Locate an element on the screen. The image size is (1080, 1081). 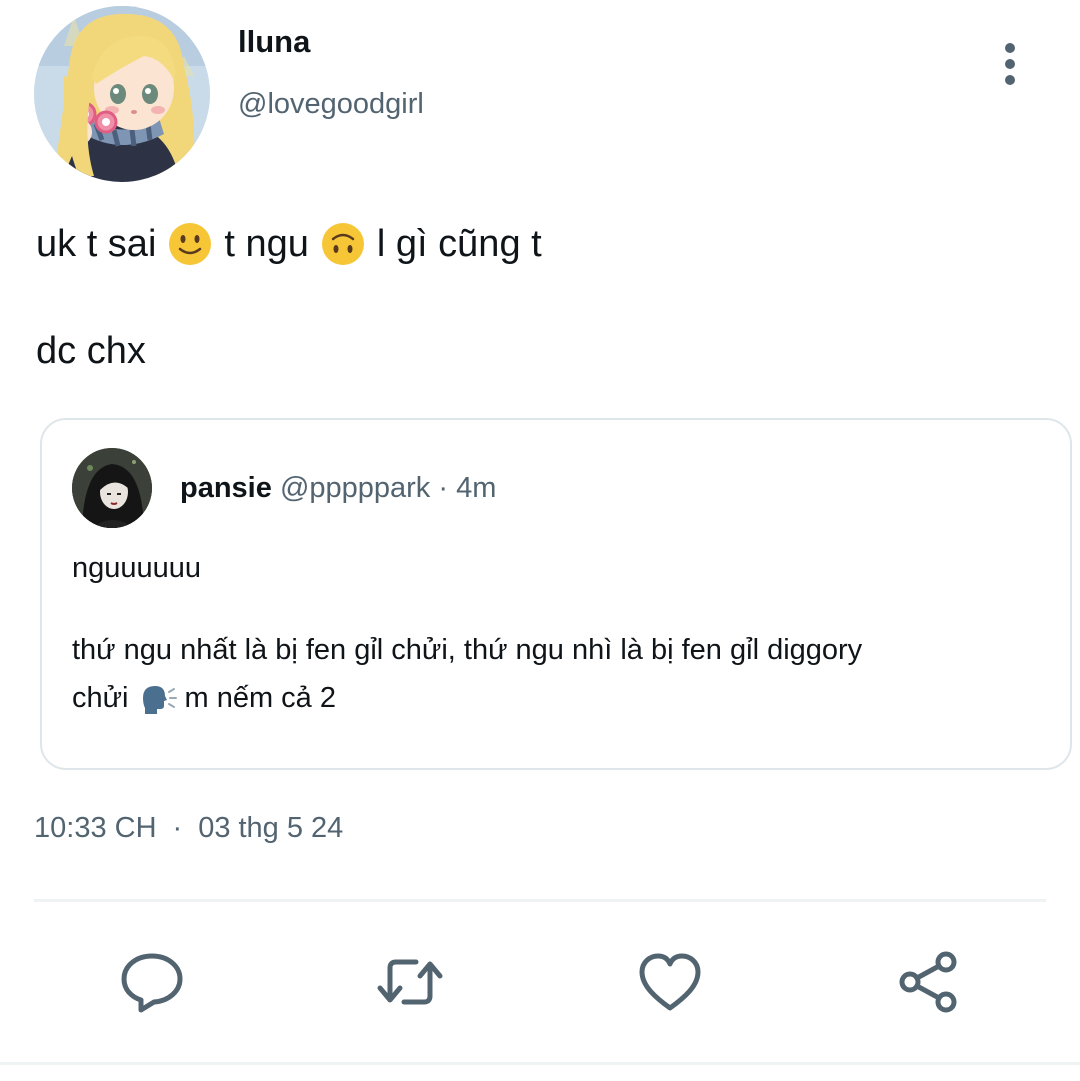
upside-down-face-icon is located at coordinates (342, 244).